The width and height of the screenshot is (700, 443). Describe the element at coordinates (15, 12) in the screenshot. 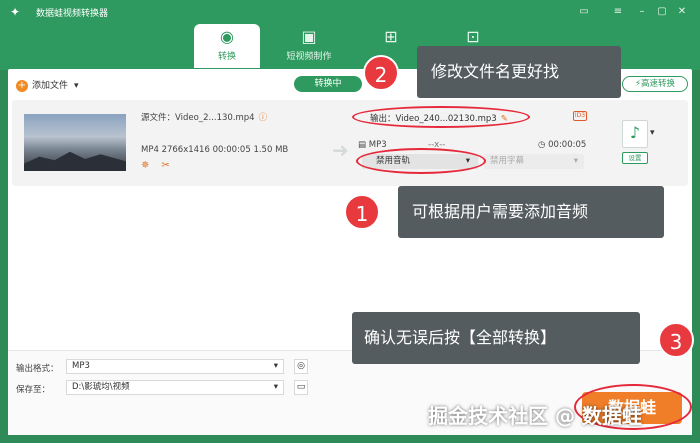

I see `app-logo-icon: ✦` at that location.